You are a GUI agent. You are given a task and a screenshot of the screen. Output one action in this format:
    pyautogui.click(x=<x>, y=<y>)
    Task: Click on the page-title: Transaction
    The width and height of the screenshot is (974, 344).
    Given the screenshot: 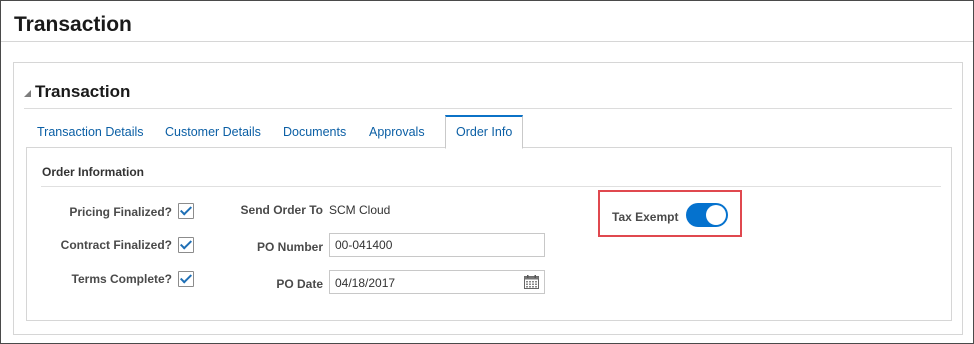 What is the action you would take?
    pyautogui.click(x=73, y=24)
    